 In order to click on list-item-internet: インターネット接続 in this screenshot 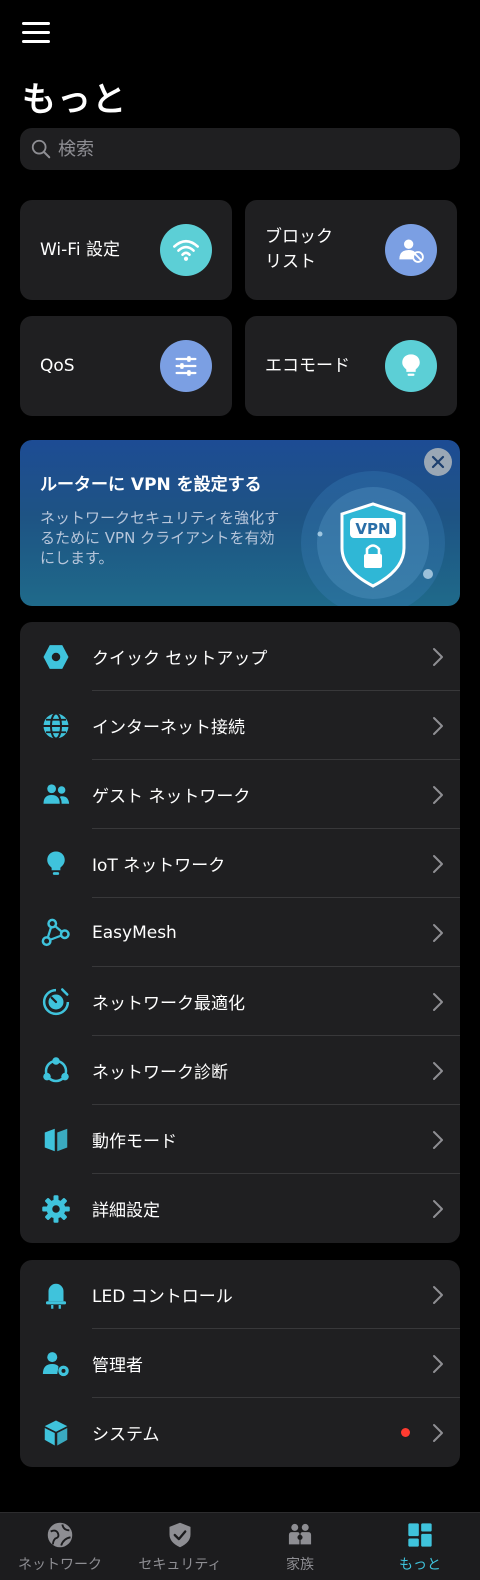, I will do `click(240, 725)`.